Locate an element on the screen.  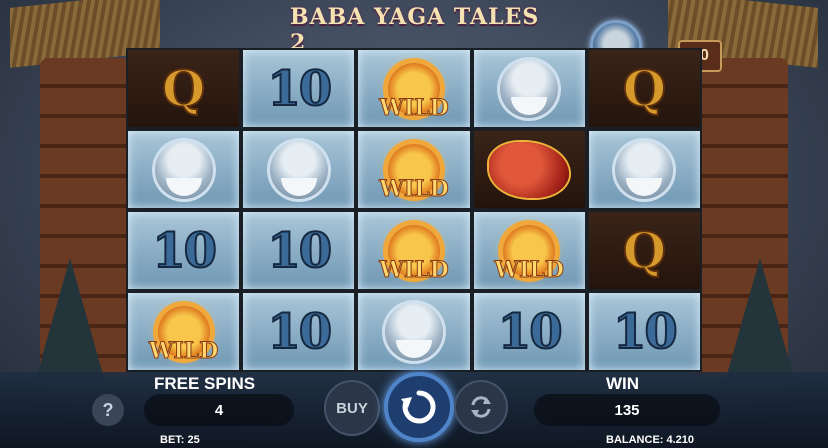
pine-tree-left is located at coordinates (70, 318).